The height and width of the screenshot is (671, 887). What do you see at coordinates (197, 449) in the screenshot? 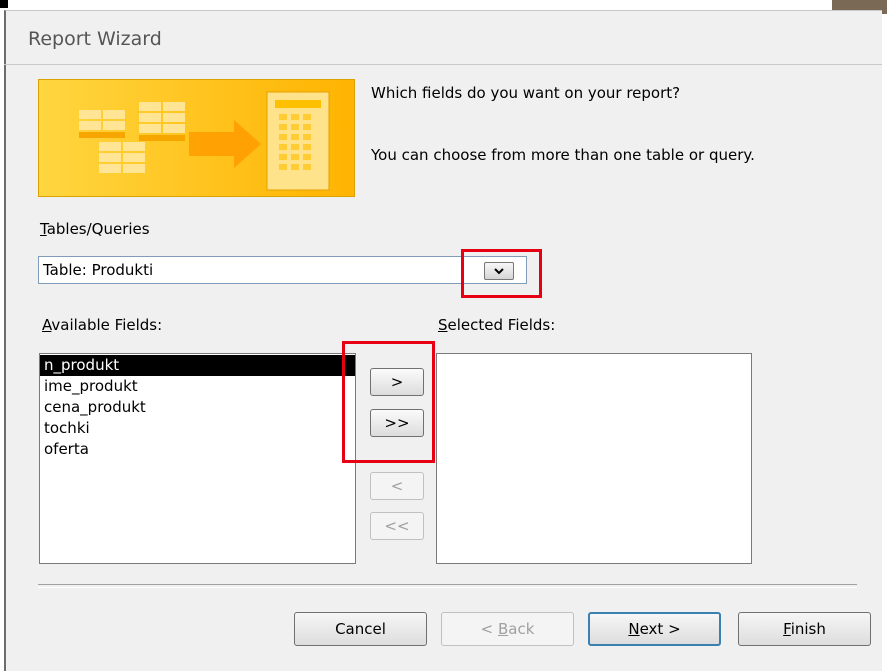
I see `list-item: oferta` at bounding box center [197, 449].